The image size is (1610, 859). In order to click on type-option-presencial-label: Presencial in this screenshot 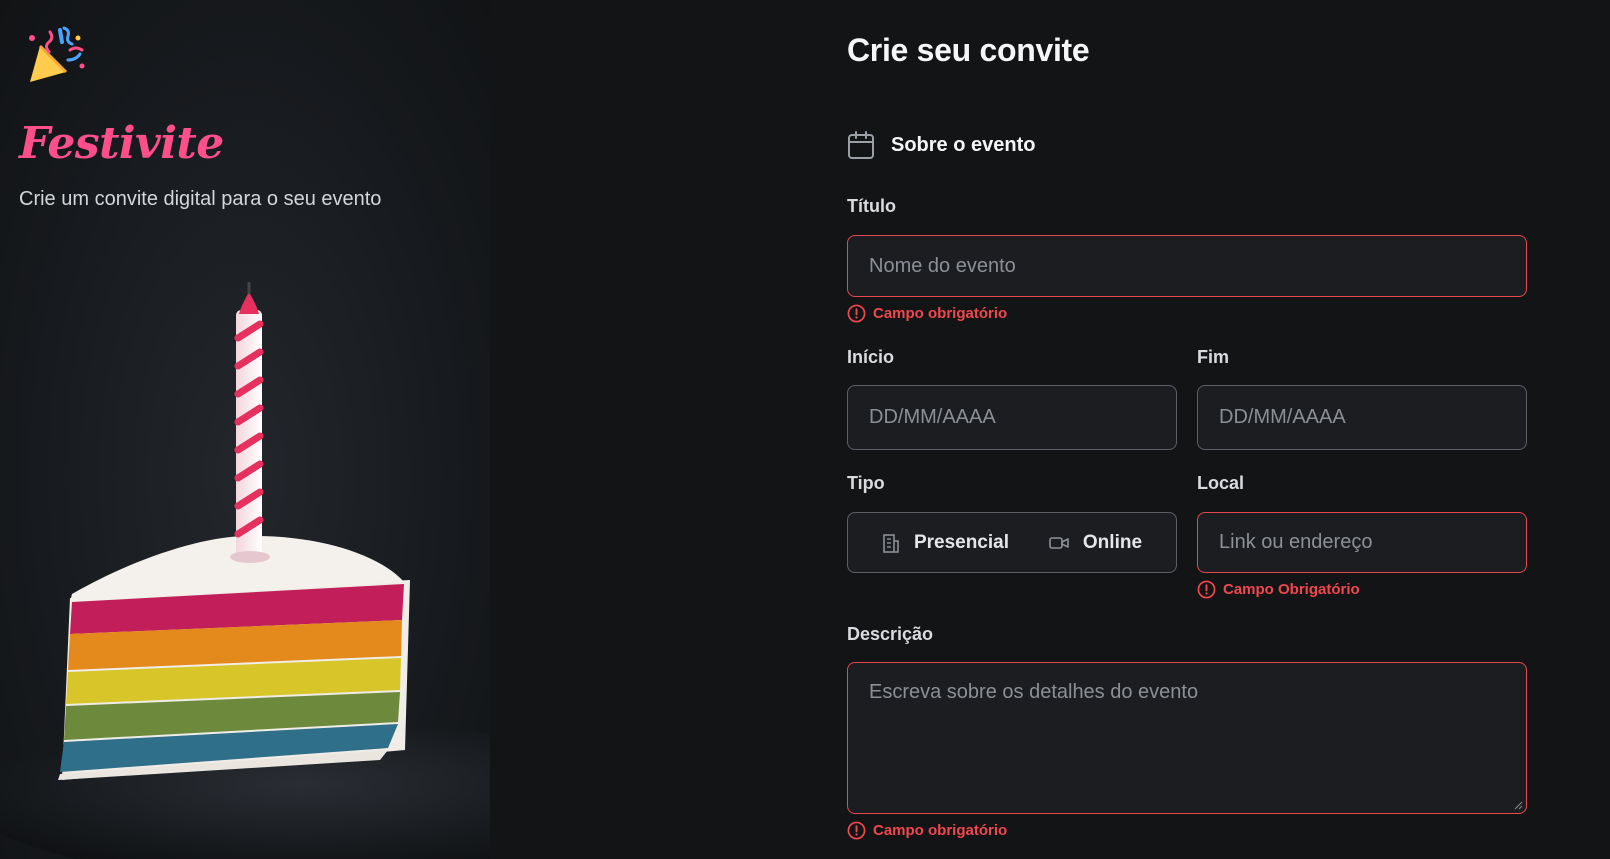, I will do `click(961, 542)`.